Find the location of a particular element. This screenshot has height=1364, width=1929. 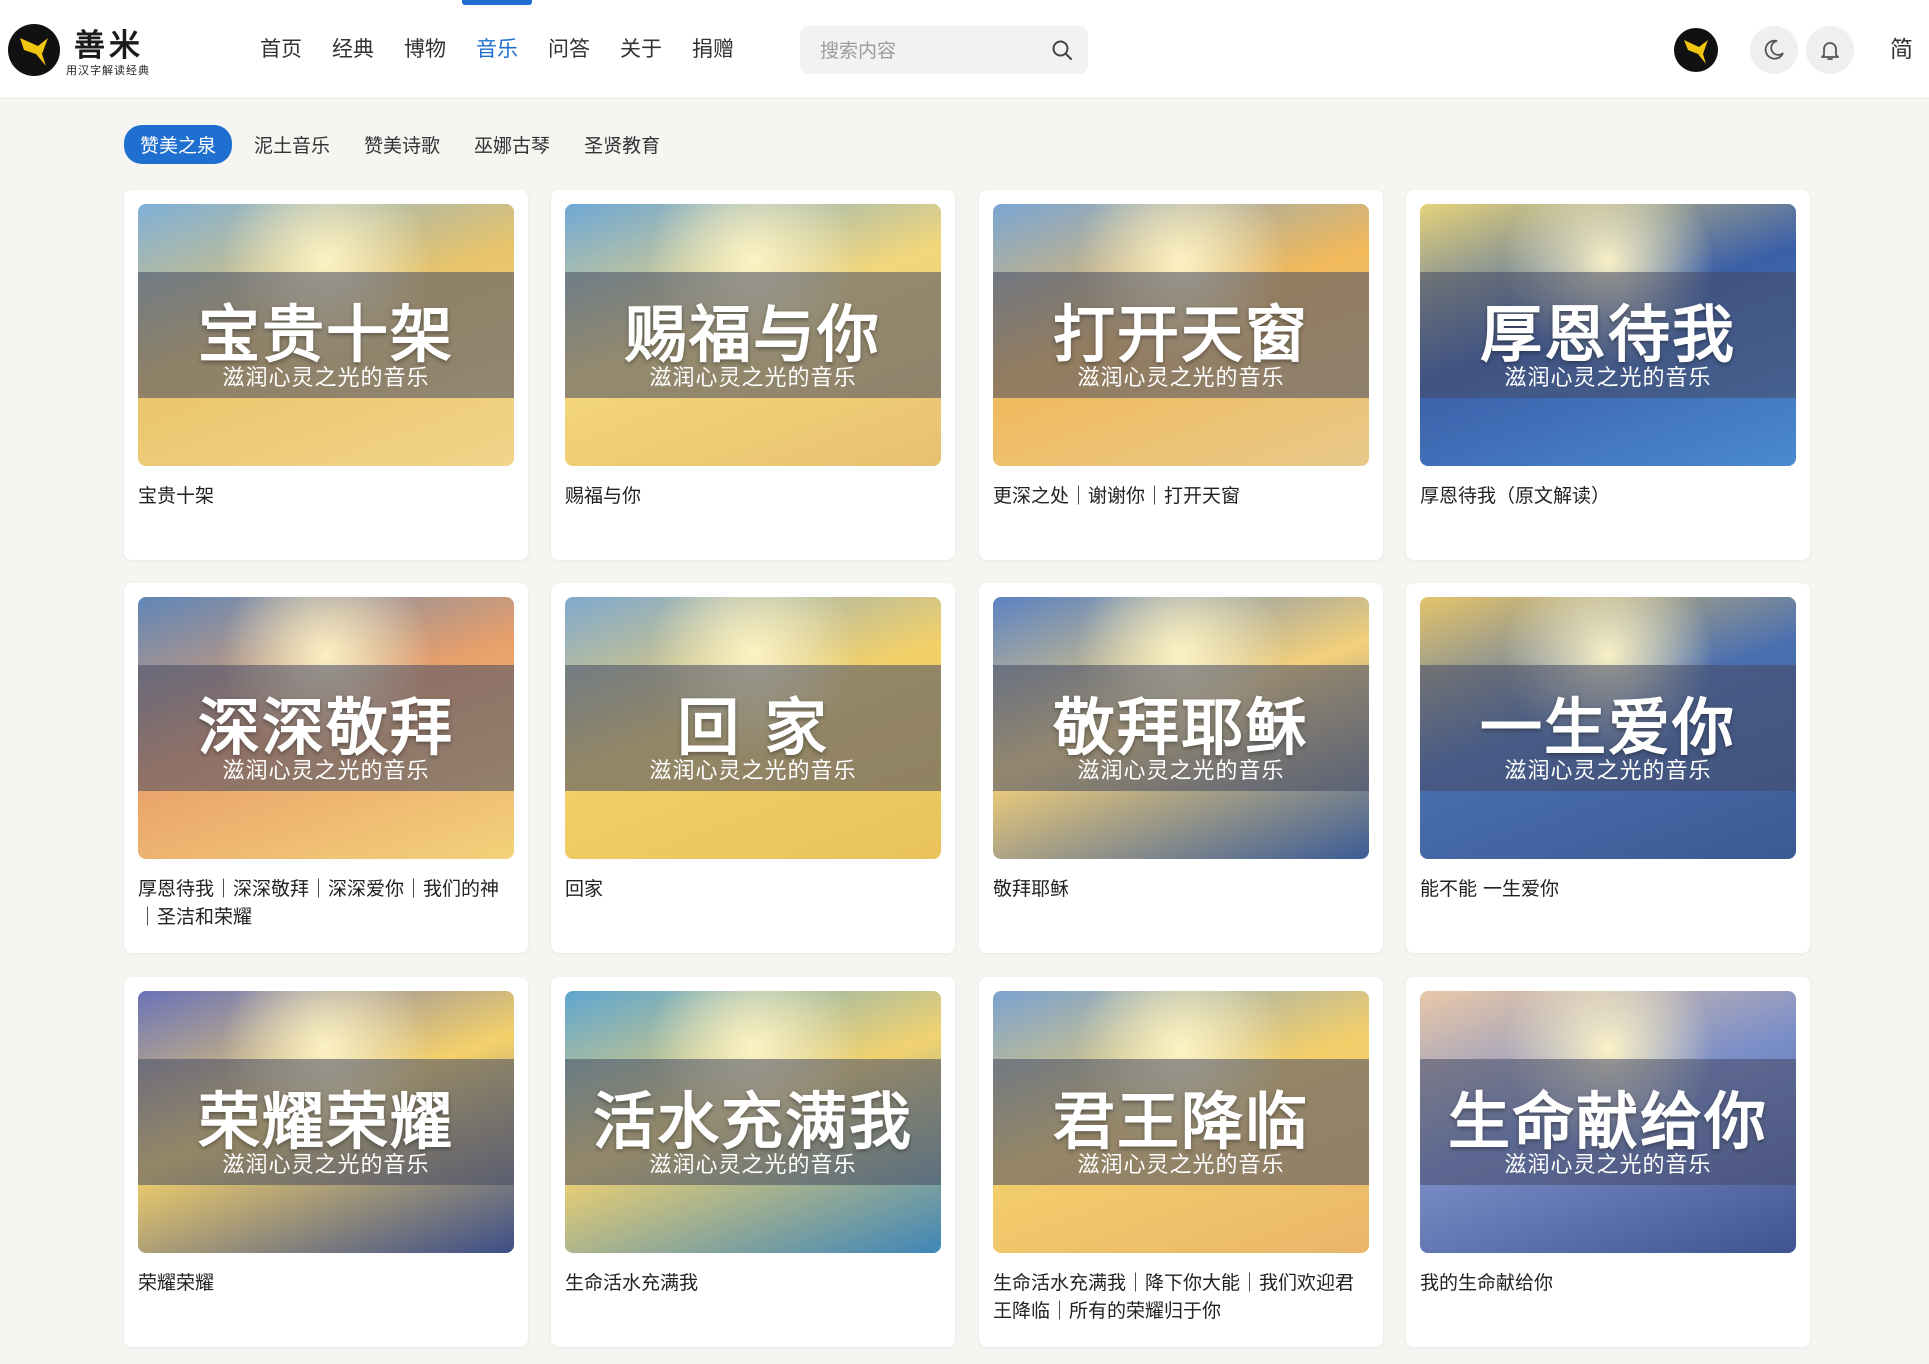

nav-item: 首页 is located at coordinates (281, 49).